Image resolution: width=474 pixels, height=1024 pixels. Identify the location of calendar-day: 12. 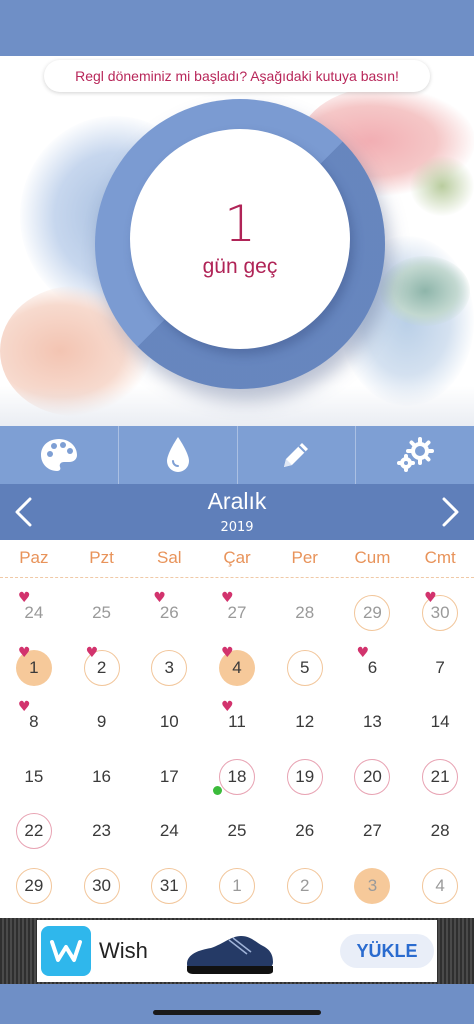
(305, 722).